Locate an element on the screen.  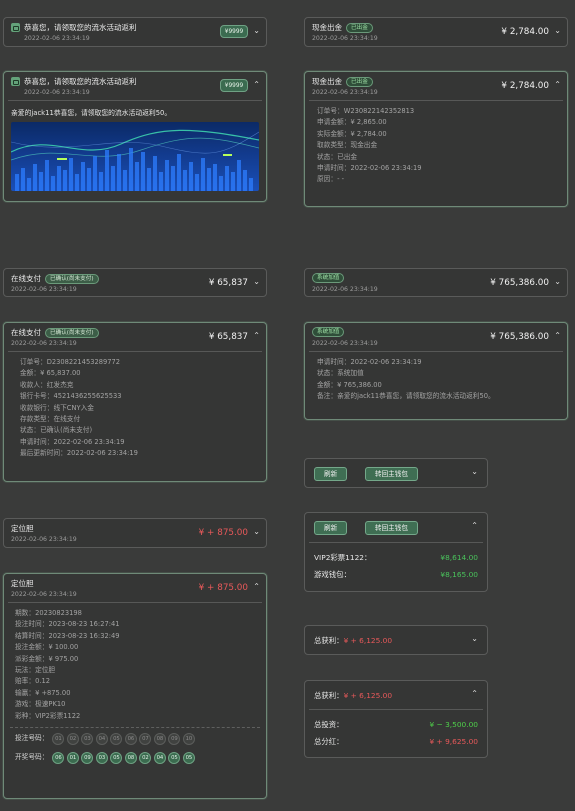
withdraw-amount: ¥ 2,784.00 is located at coordinates (525, 32).